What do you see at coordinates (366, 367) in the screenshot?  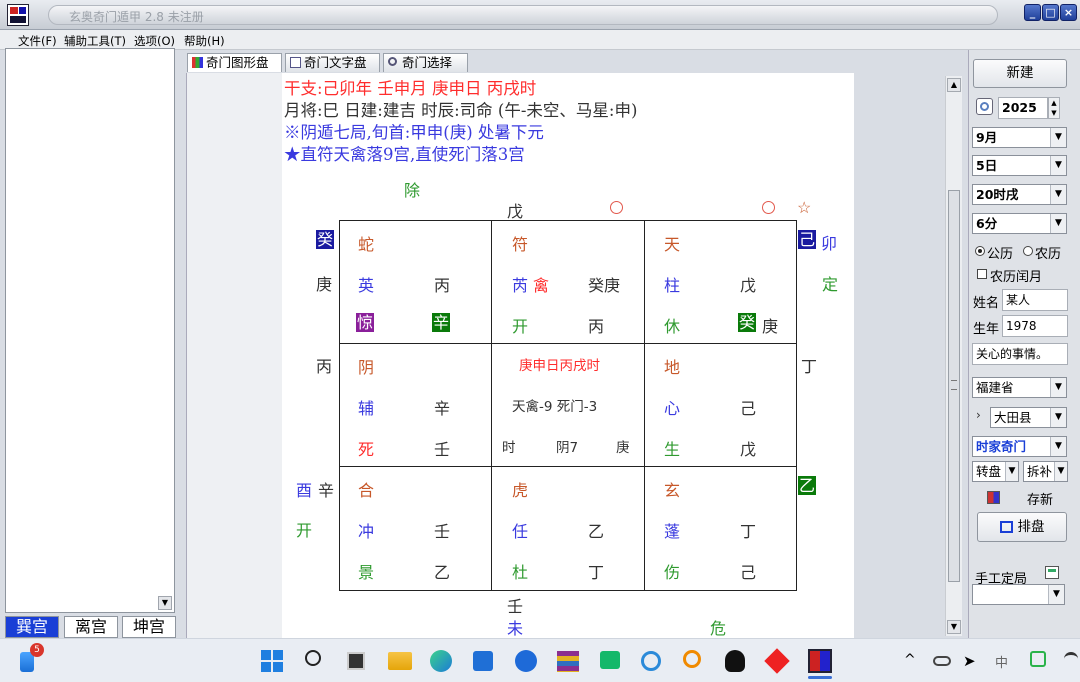 I see `w-god: 阴` at bounding box center [366, 367].